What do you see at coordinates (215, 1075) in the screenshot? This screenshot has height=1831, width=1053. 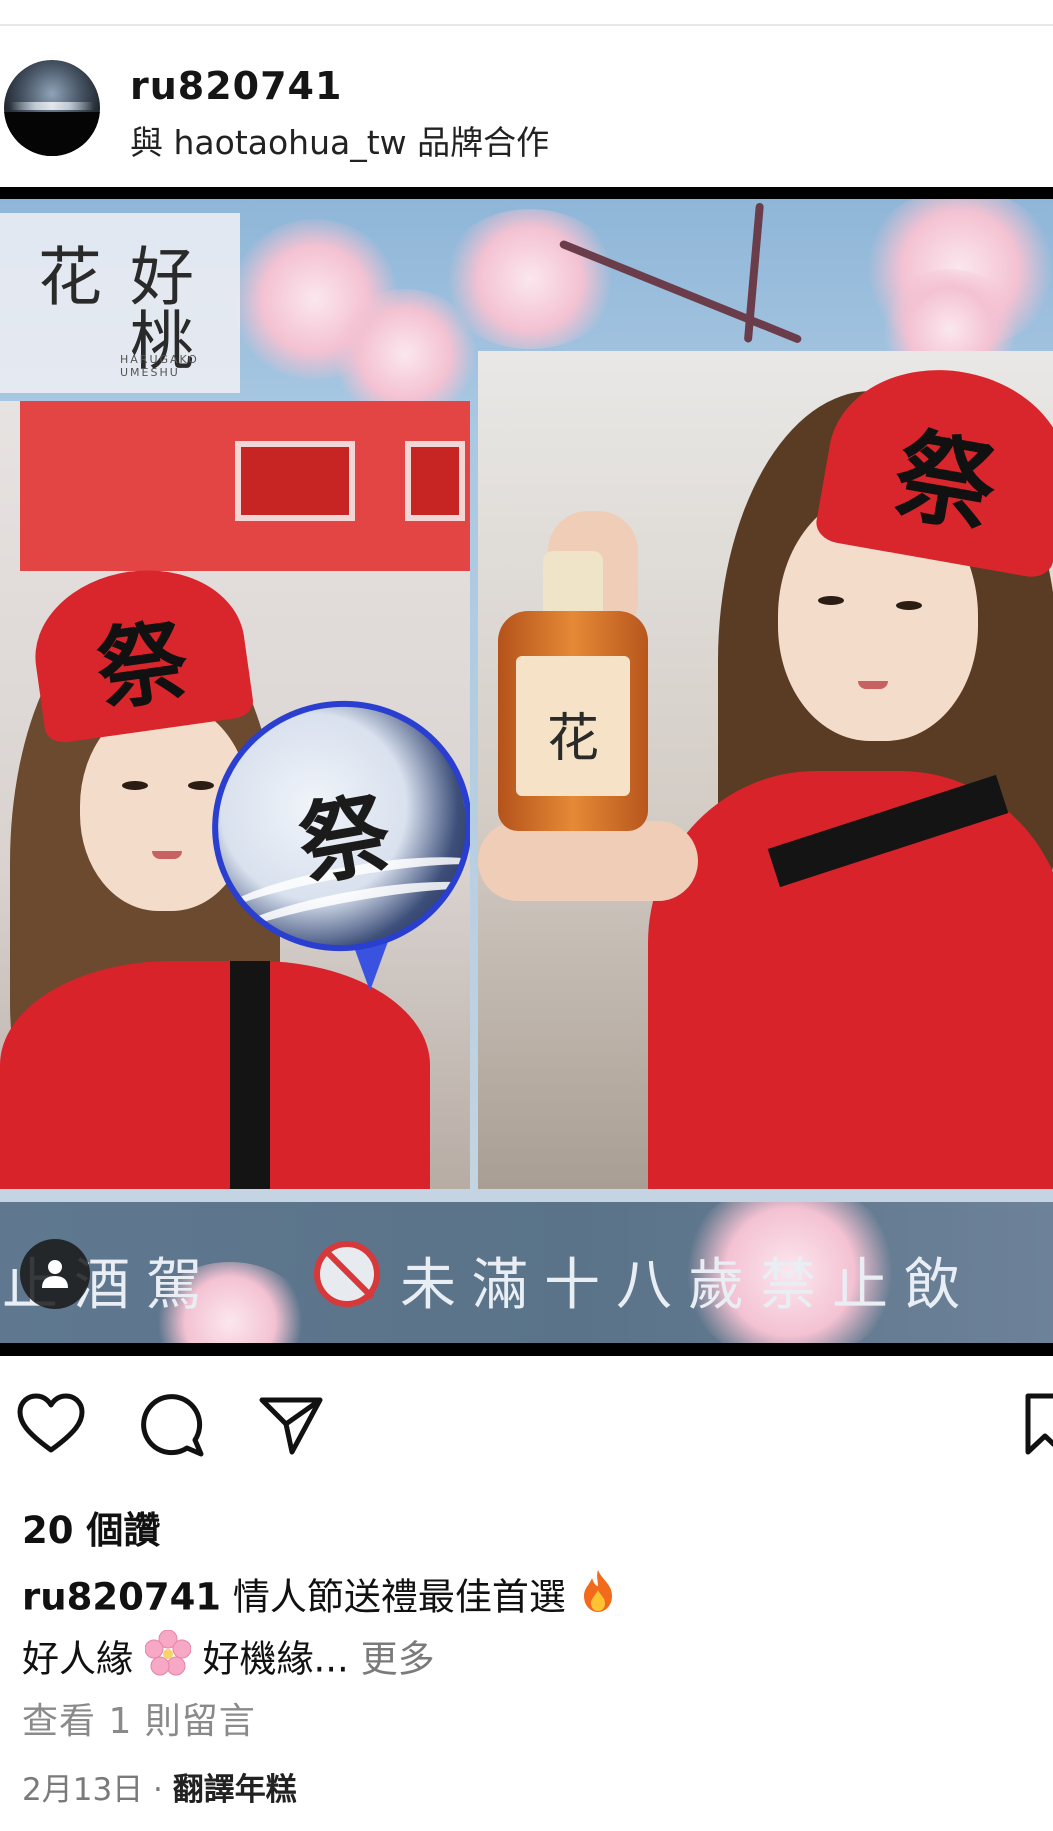 I see `red-robe` at bounding box center [215, 1075].